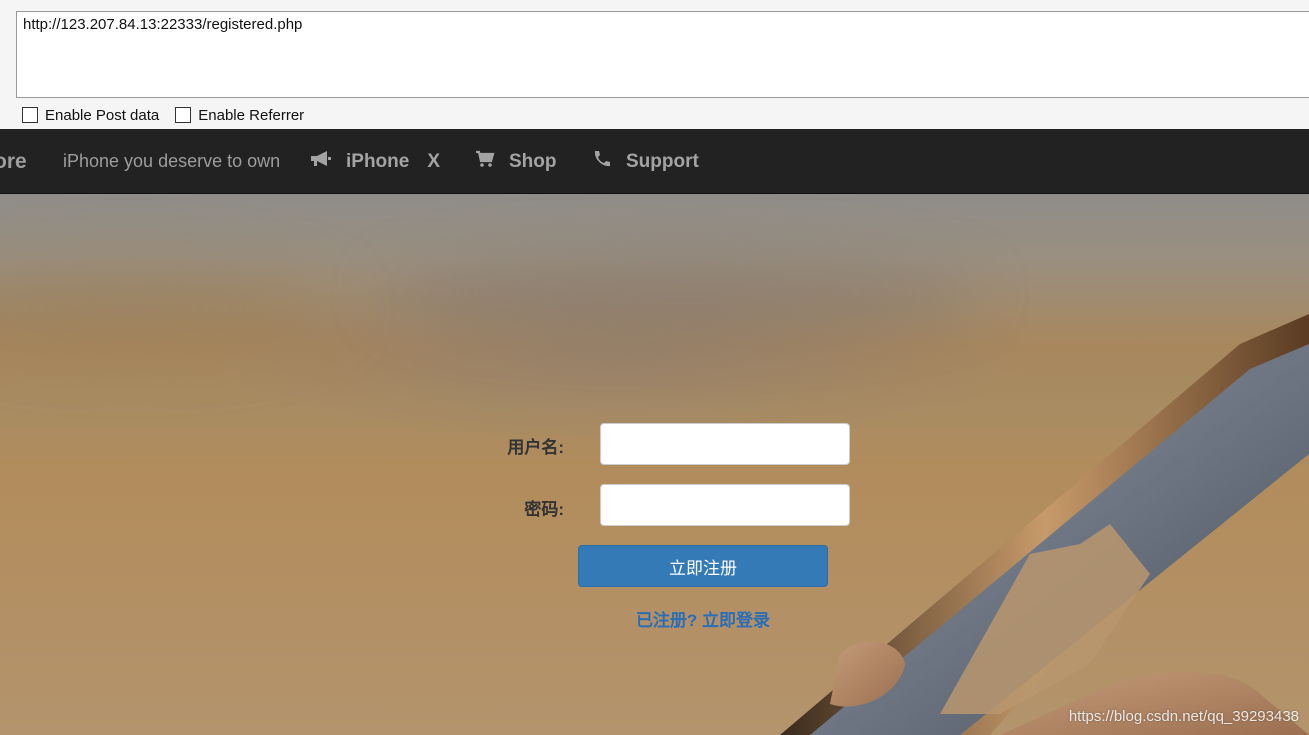 The height and width of the screenshot is (735, 1309). I want to click on register-button: 立即注册, so click(703, 566).